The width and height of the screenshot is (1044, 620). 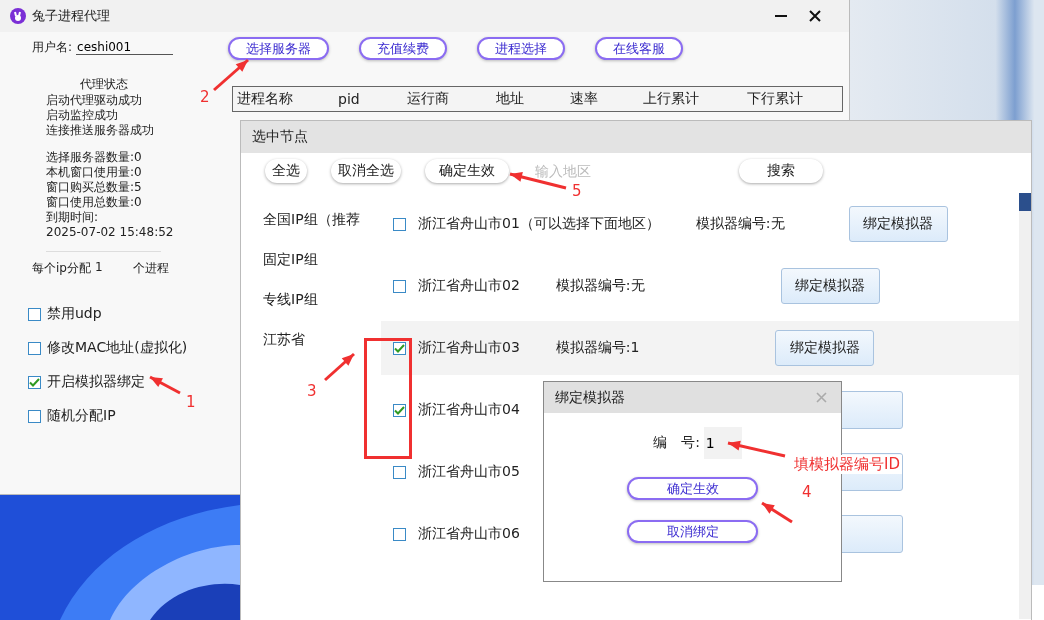 I want to click on stat-line: 窗口使用总数量:0, so click(x=94, y=202).